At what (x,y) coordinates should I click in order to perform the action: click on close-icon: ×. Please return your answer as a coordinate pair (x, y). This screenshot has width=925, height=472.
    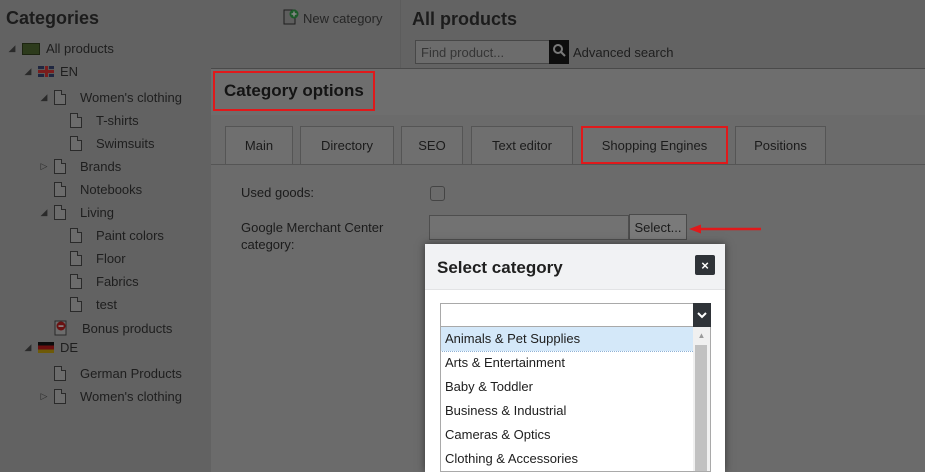
    Looking at the image, I should click on (705, 265).